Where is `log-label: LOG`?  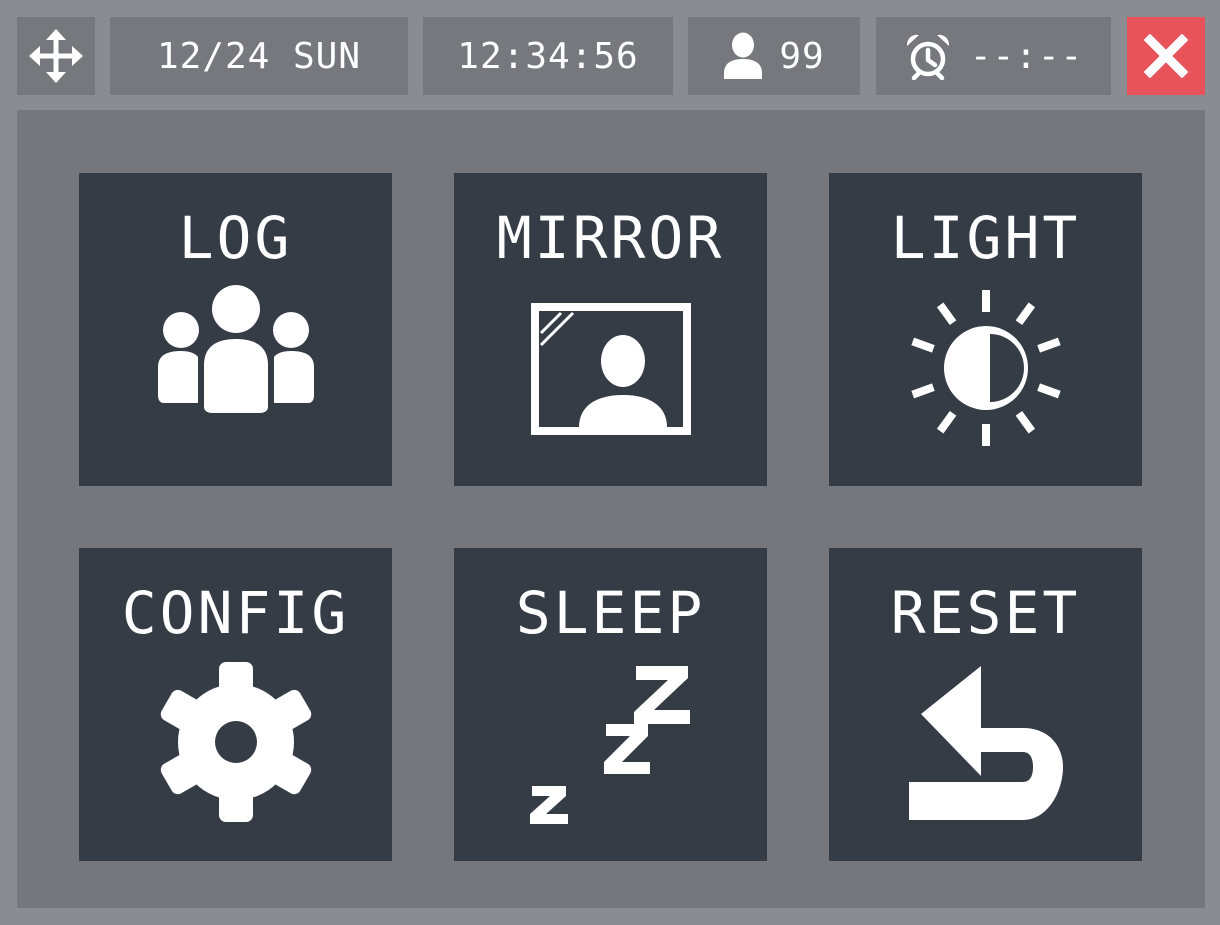
log-label: LOG is located at coordinates (235, 238).